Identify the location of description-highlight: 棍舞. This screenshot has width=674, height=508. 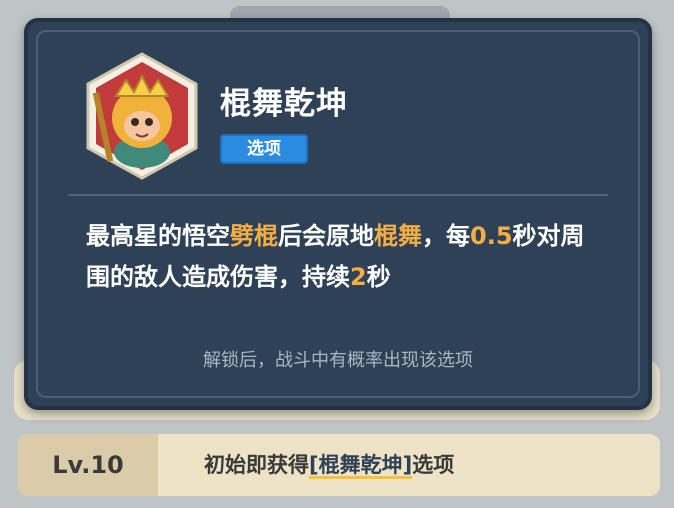
(398, 236).